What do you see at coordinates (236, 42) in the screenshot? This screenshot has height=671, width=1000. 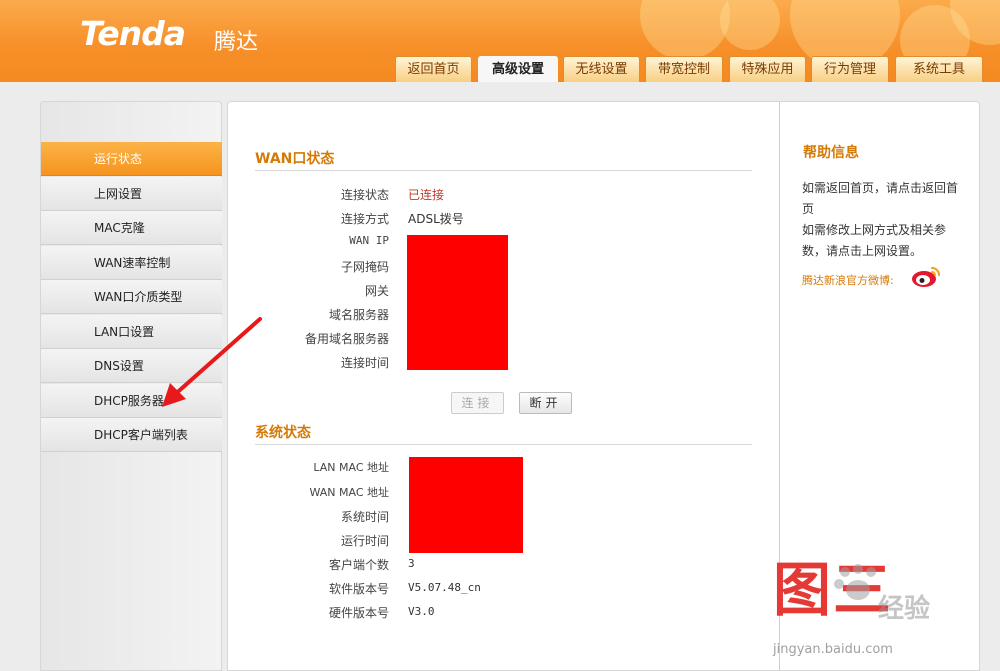 I see `tenda-logo-cn: 腾达` at bounding box center [236, 42].